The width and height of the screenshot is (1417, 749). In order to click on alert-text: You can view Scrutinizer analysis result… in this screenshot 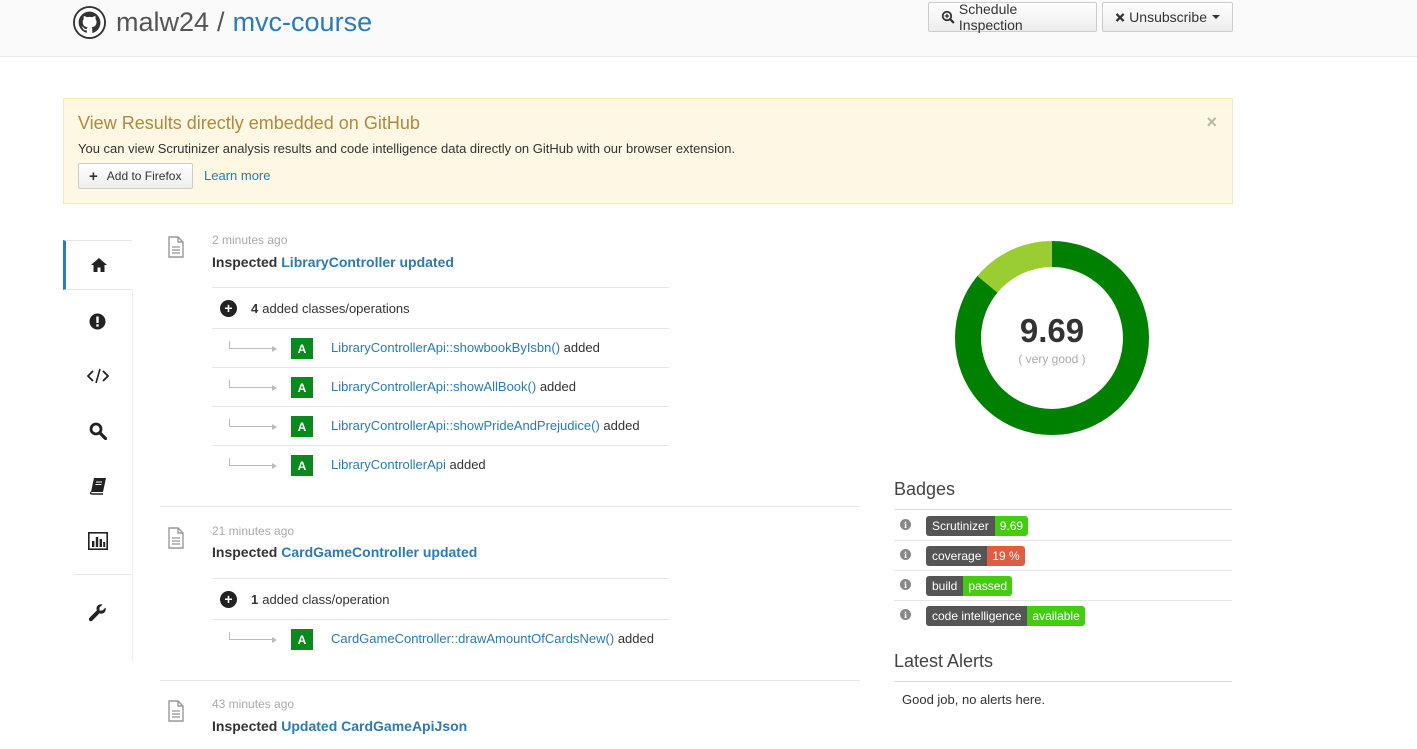, I will do `click(407, 148)`.